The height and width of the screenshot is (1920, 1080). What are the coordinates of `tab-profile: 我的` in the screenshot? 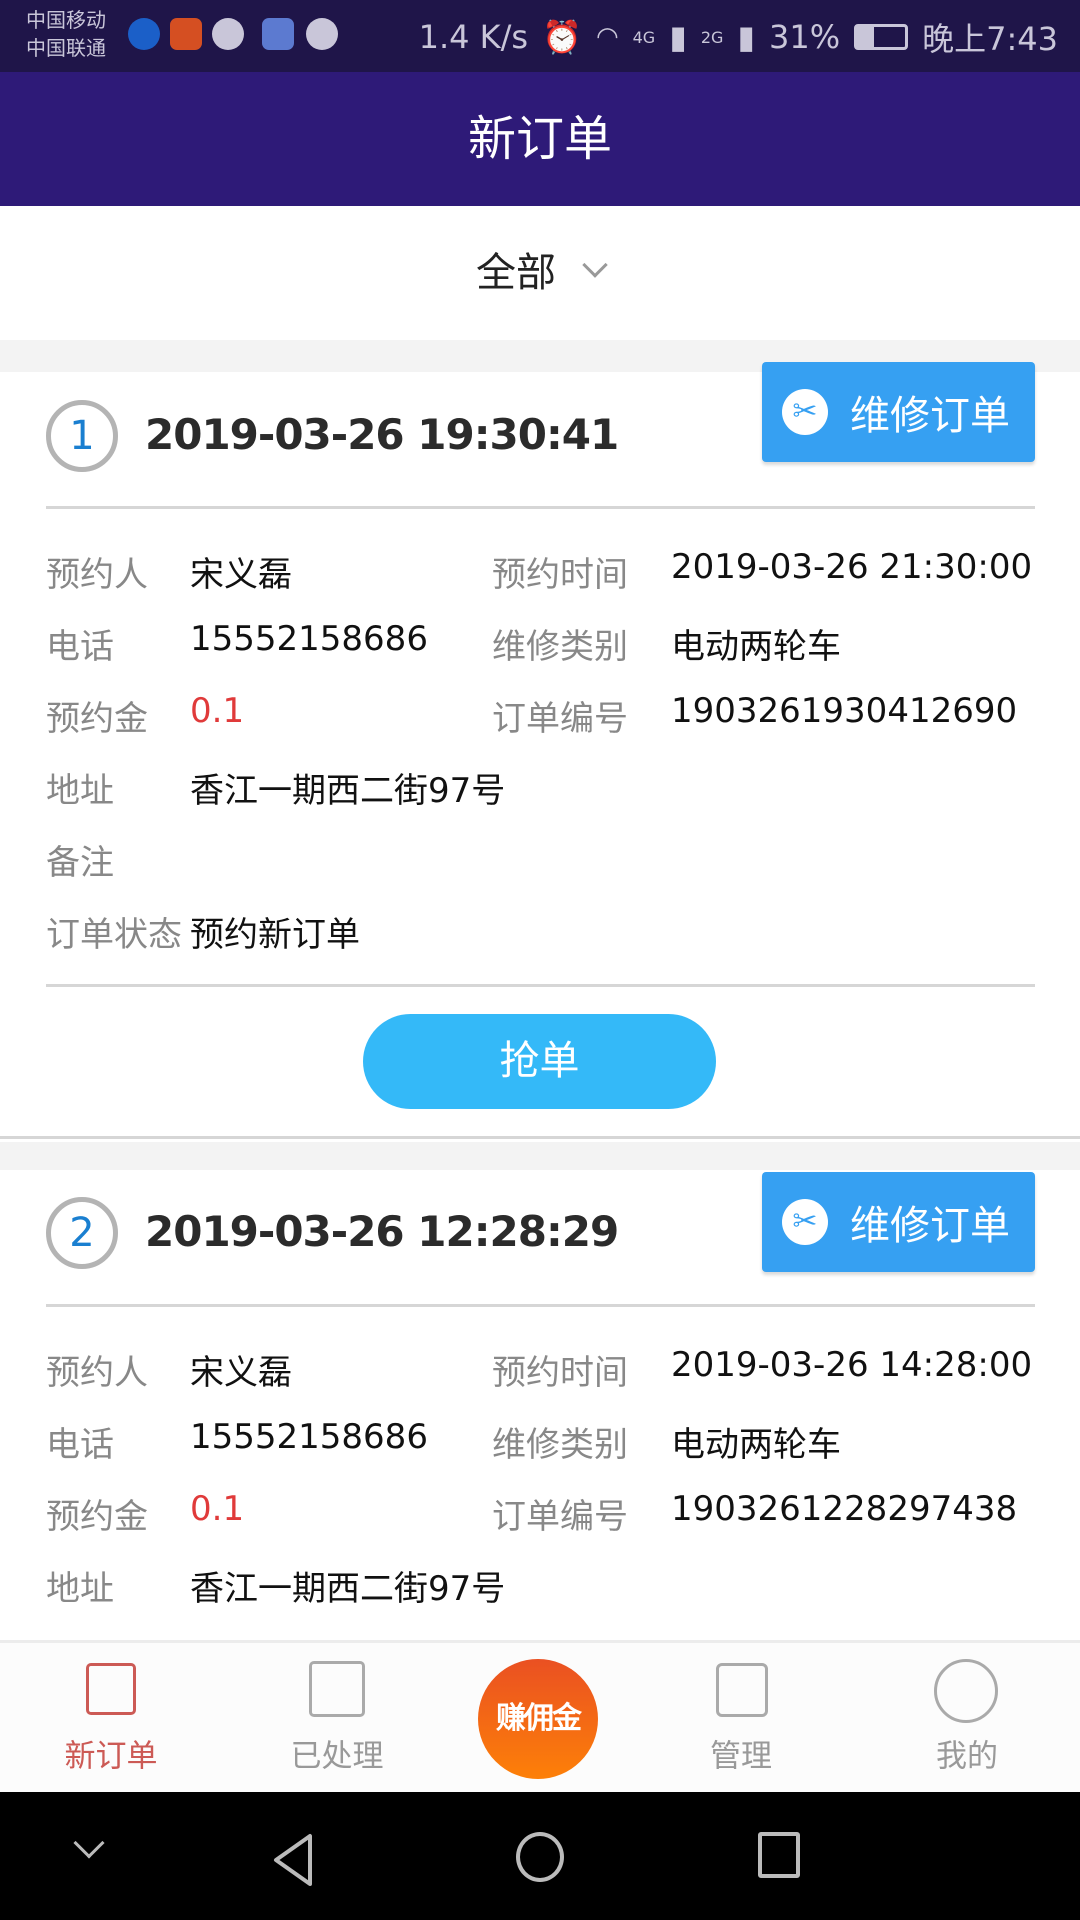 It's located at (967, 1719).